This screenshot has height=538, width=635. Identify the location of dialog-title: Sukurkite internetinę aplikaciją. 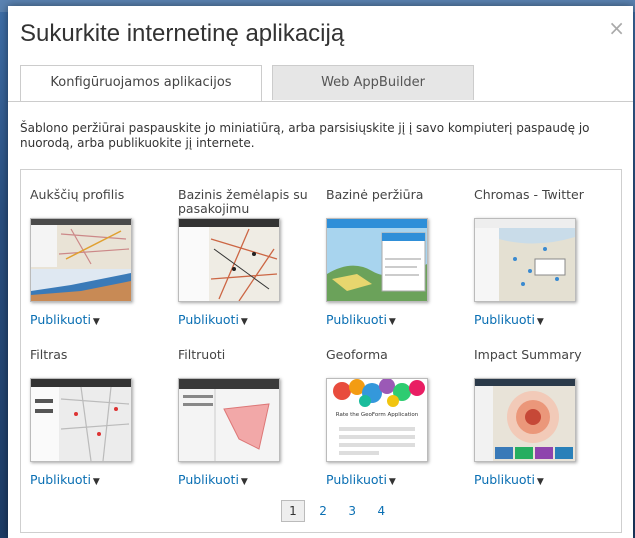
(182, 33).